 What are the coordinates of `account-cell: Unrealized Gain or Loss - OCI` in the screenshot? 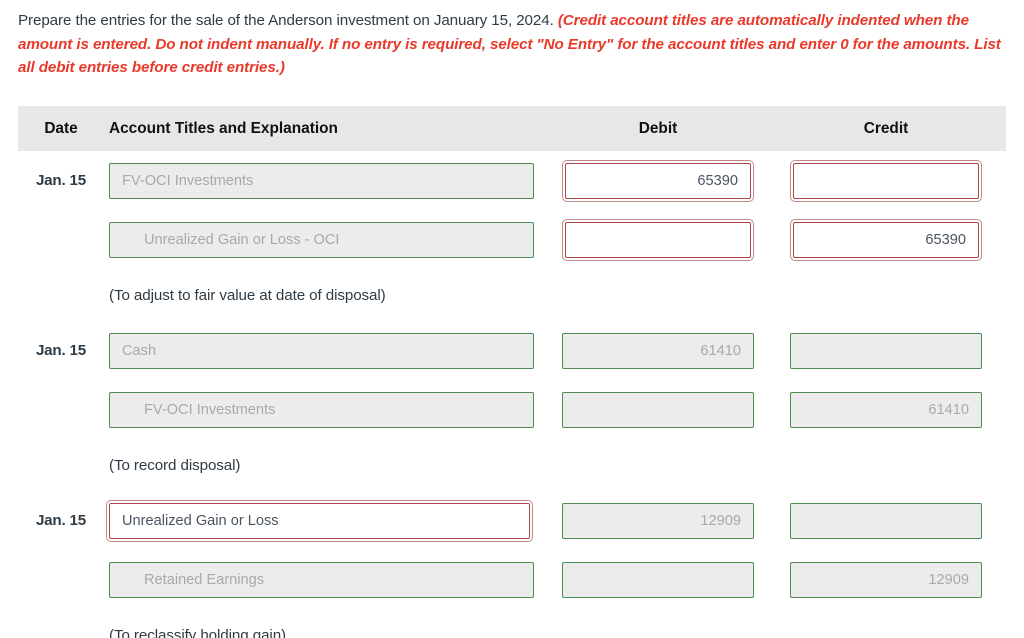 It's located at (324, 239).